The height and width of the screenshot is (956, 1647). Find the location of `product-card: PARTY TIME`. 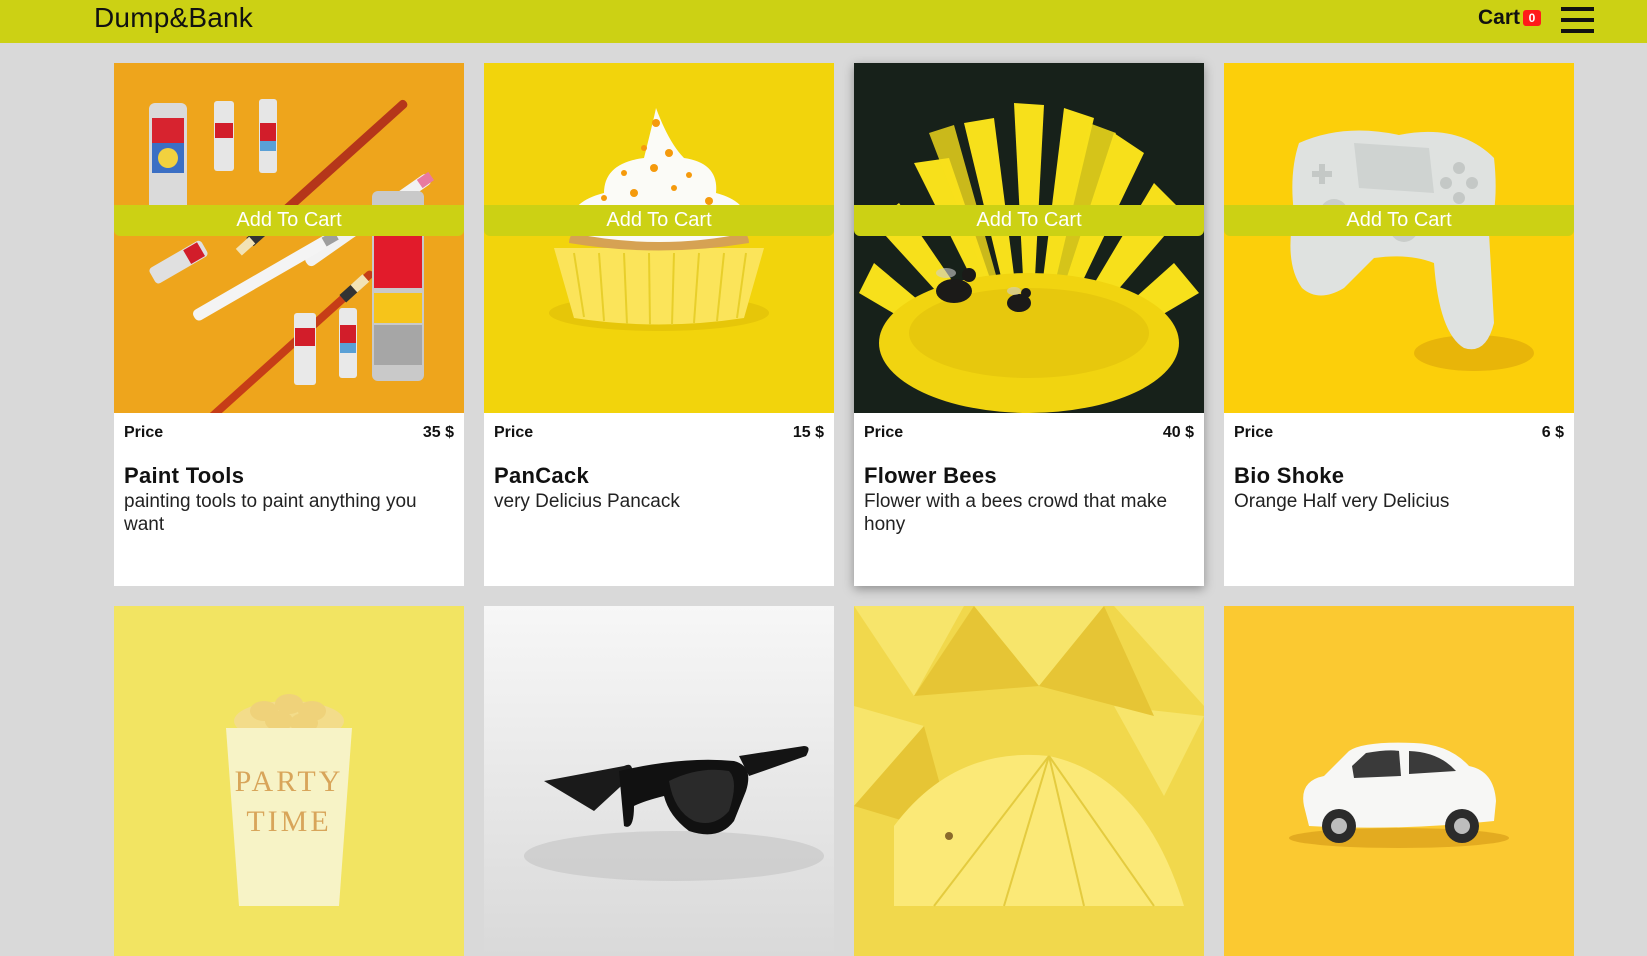

product-card: PARTY TIME is located at coordinates (289, 781).